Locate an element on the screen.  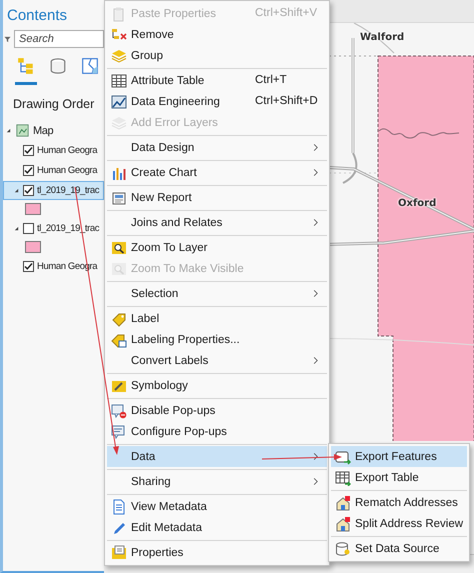
menu-item: Convert Labels is located at coordinates (217, 360).